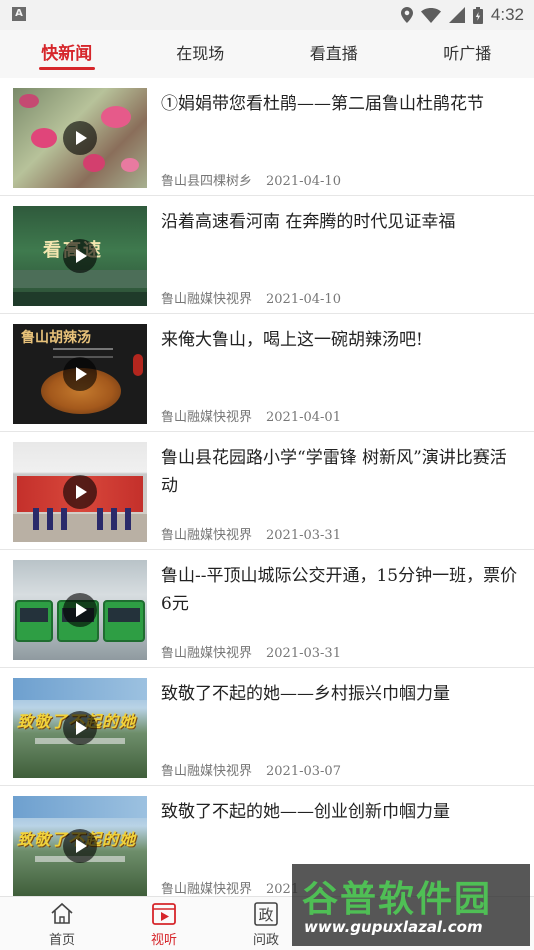  Describe the element at coordinates (340, 222) in the screenshot. I see `news-title: 沿着高速看河南 在奔腾的时代见证幸福` at that location.